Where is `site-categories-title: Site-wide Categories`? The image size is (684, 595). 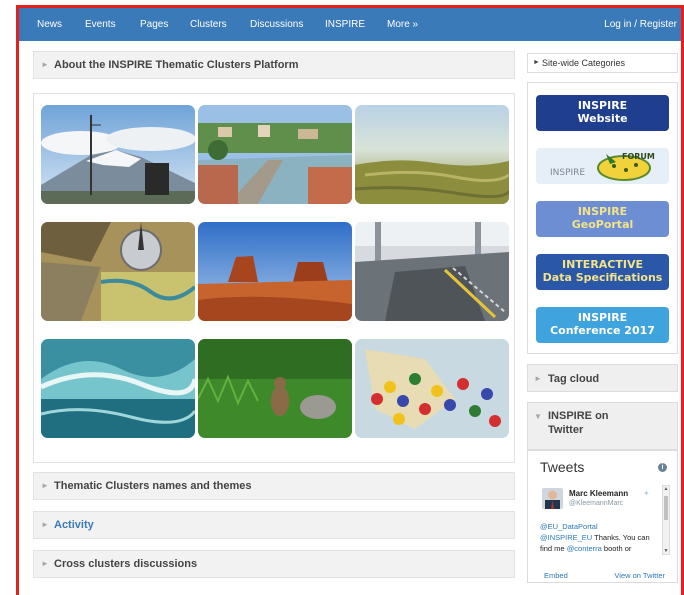 site-categories-title: Site-wide Categories is located at coordinates (584, 63).